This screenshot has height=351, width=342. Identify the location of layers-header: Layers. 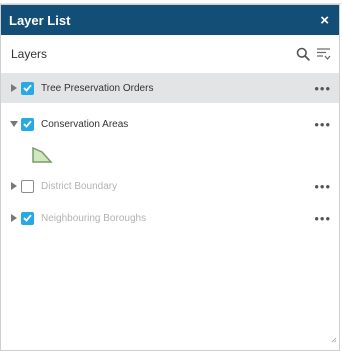
(170, 54).